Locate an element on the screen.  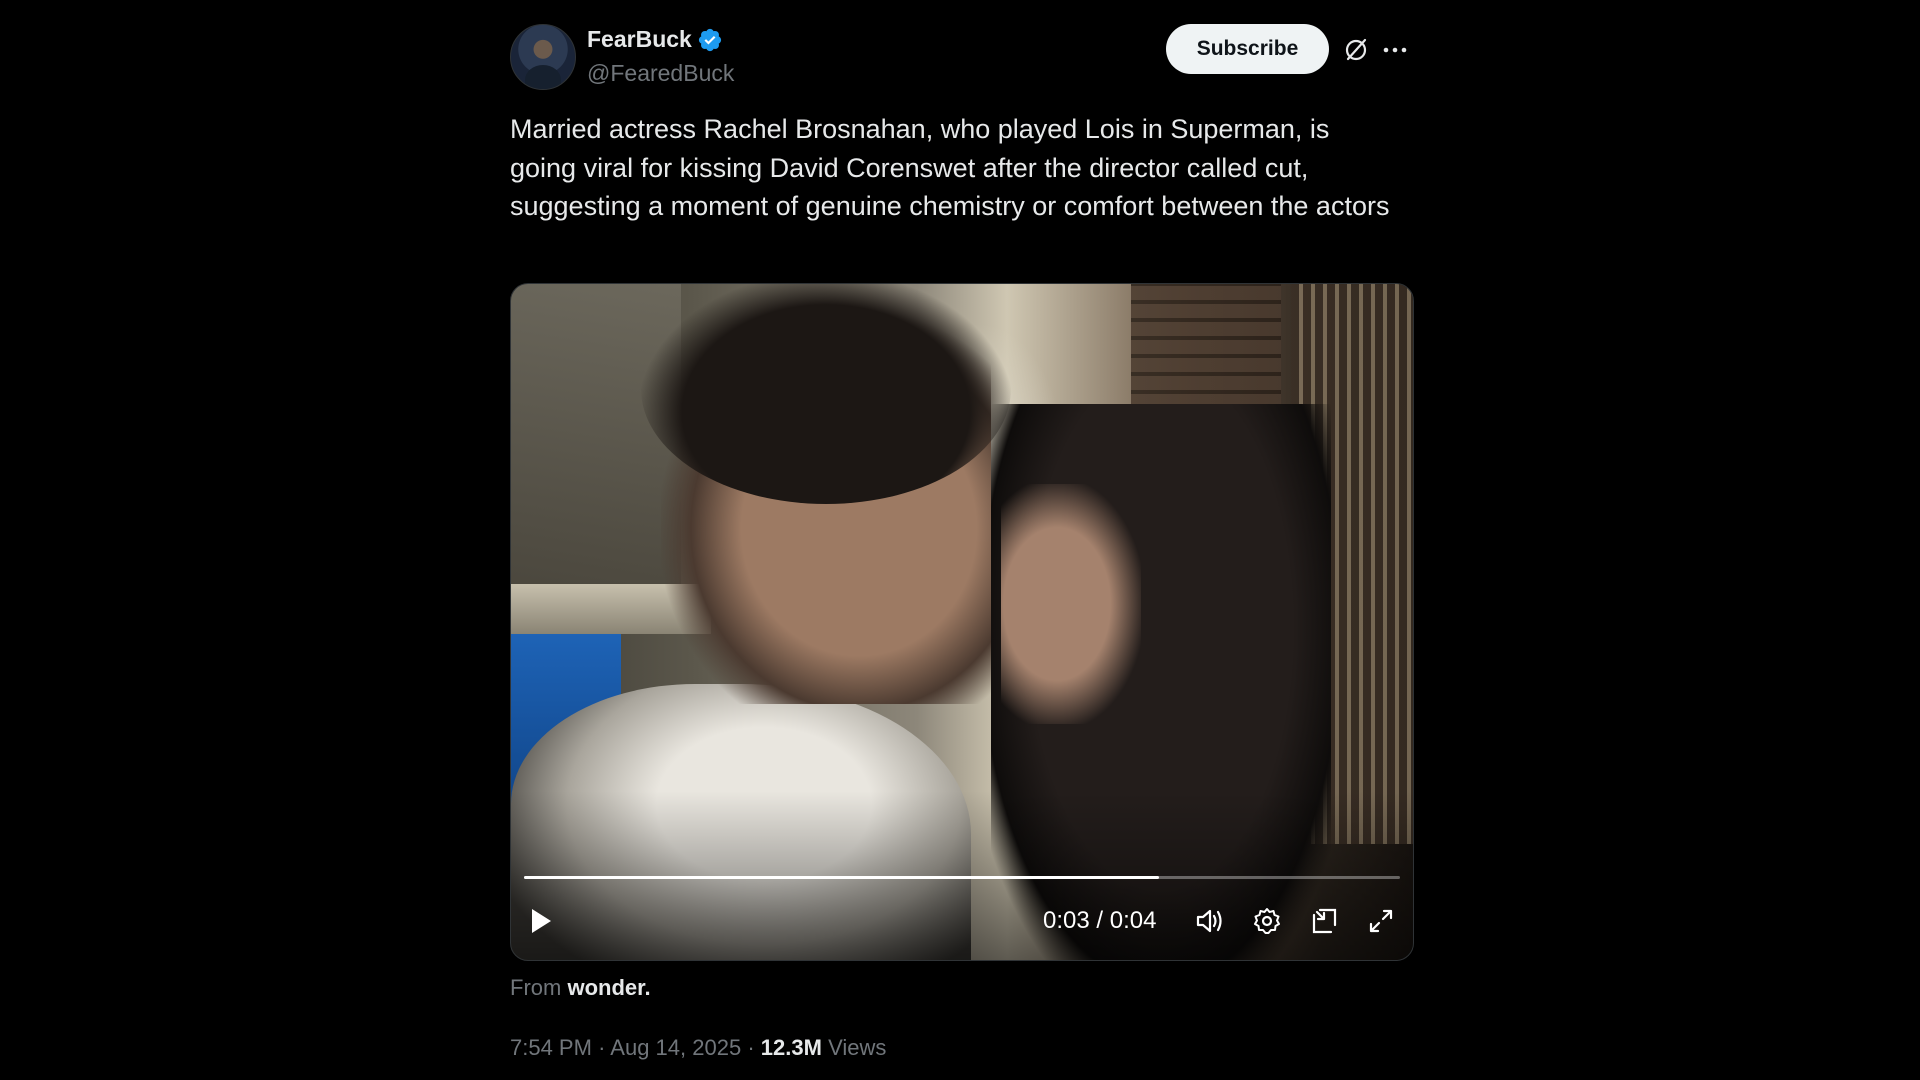
avatar is located at coordinates (543, 57).